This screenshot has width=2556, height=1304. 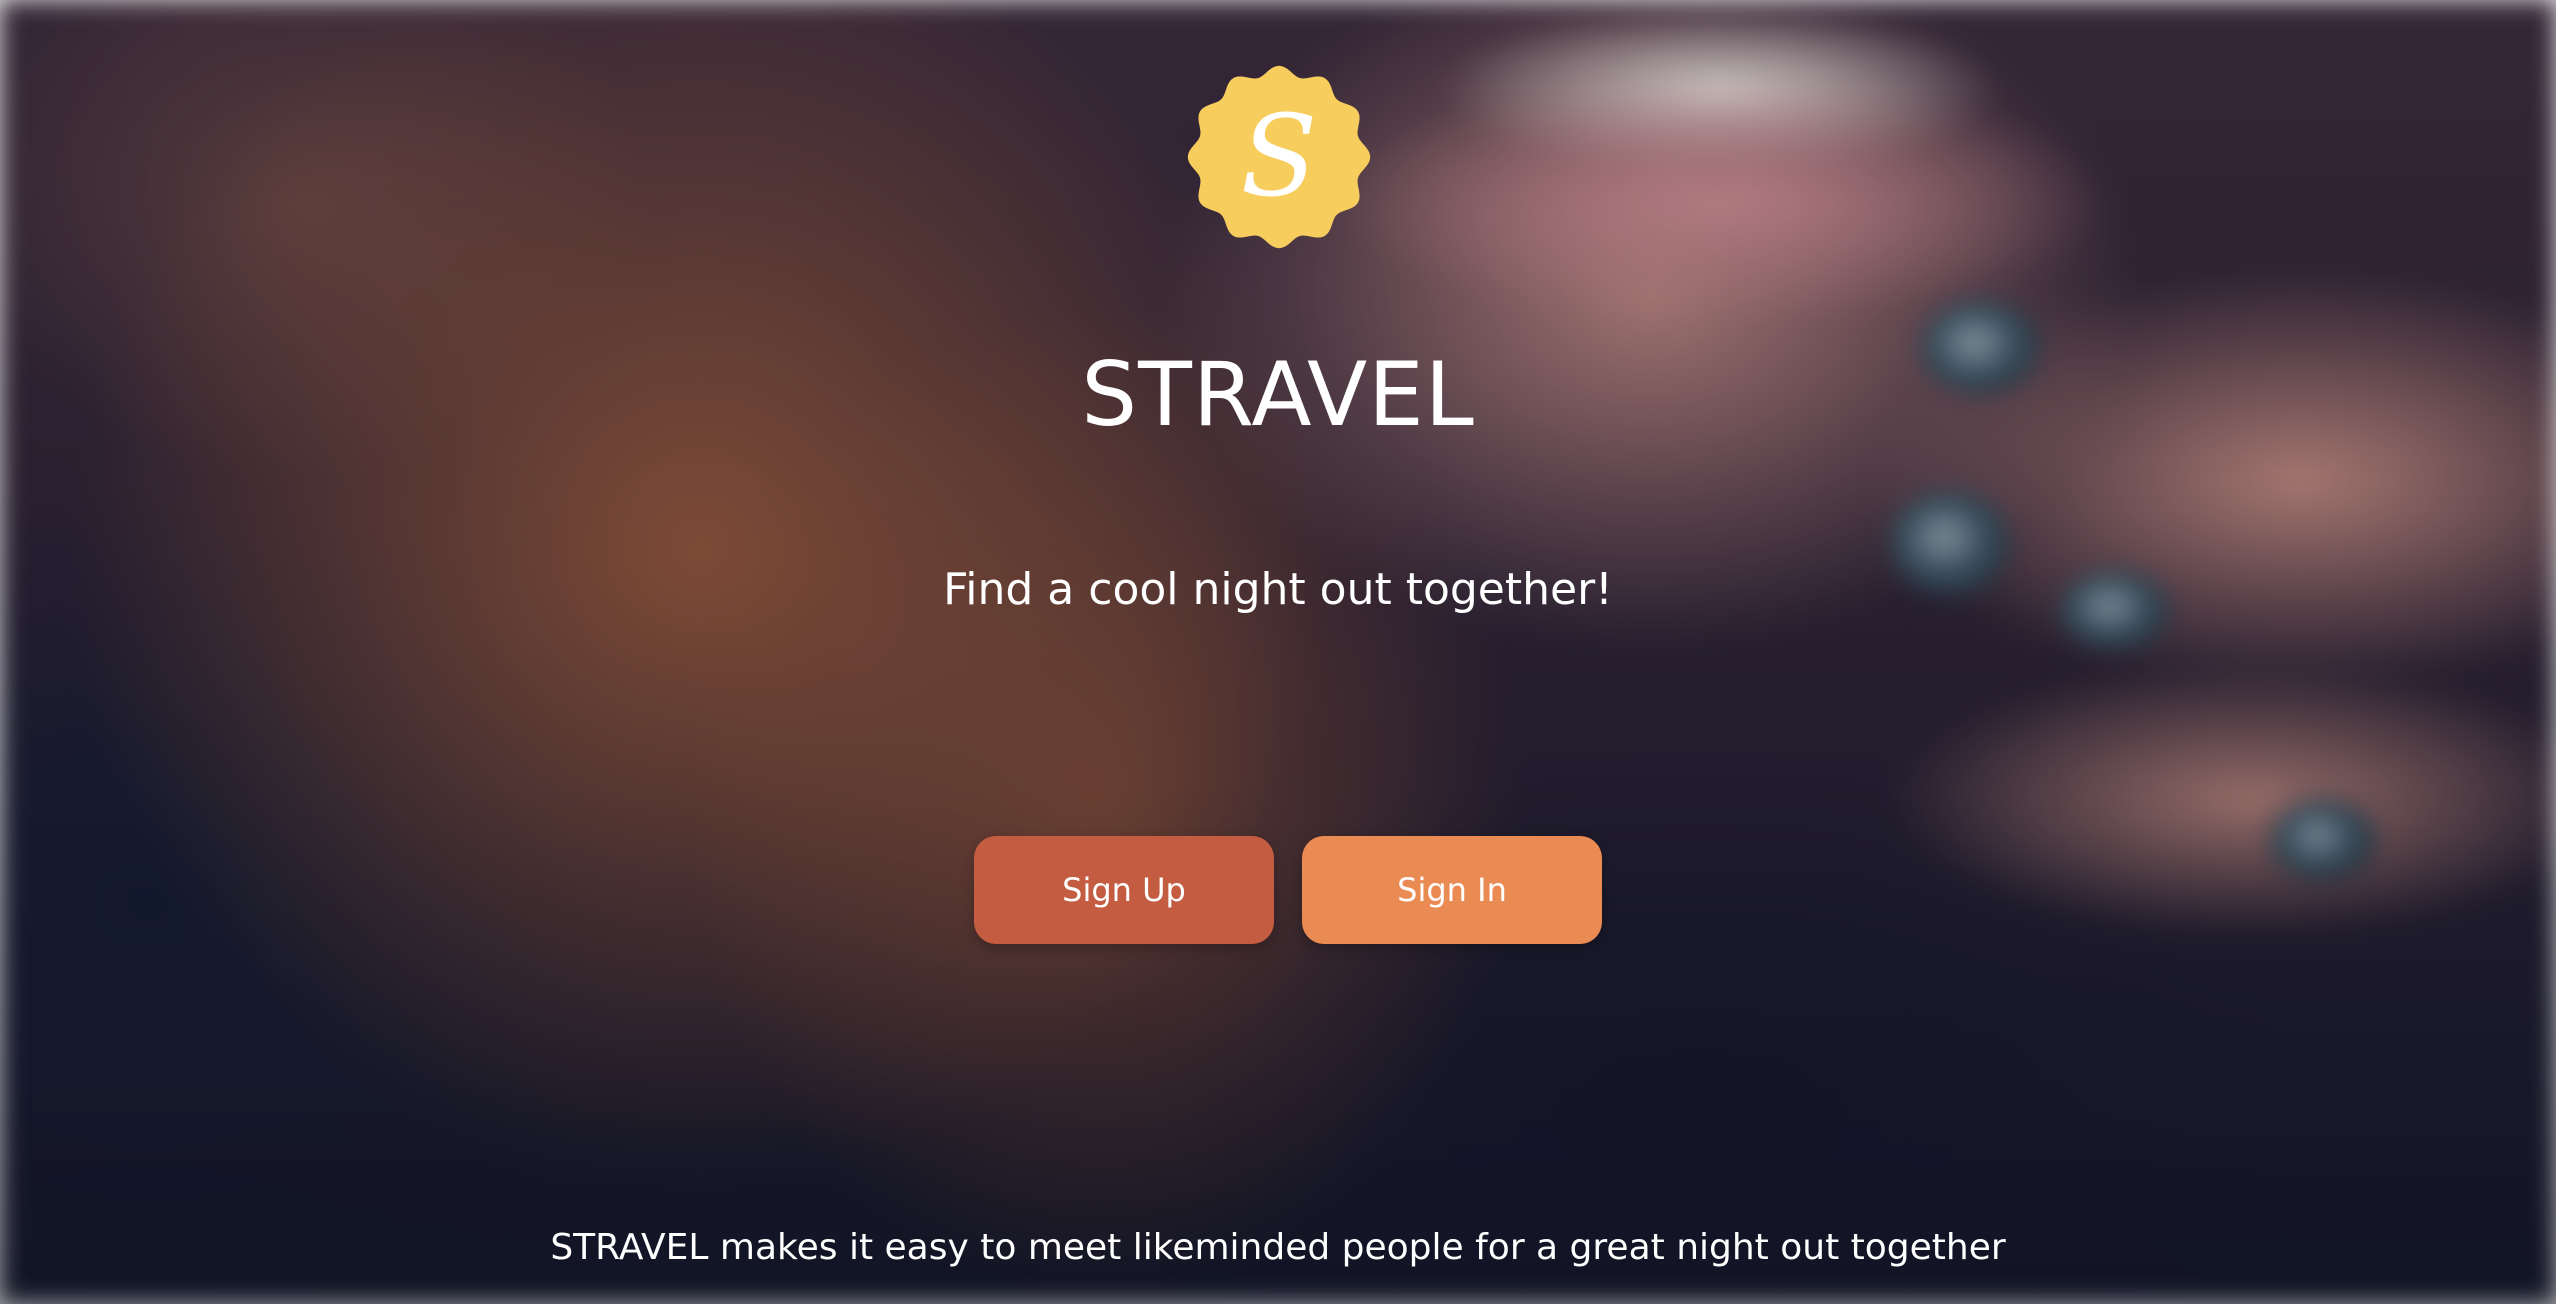 I want to click on logo-badge-icon: S, so click(x=1279, y=157).